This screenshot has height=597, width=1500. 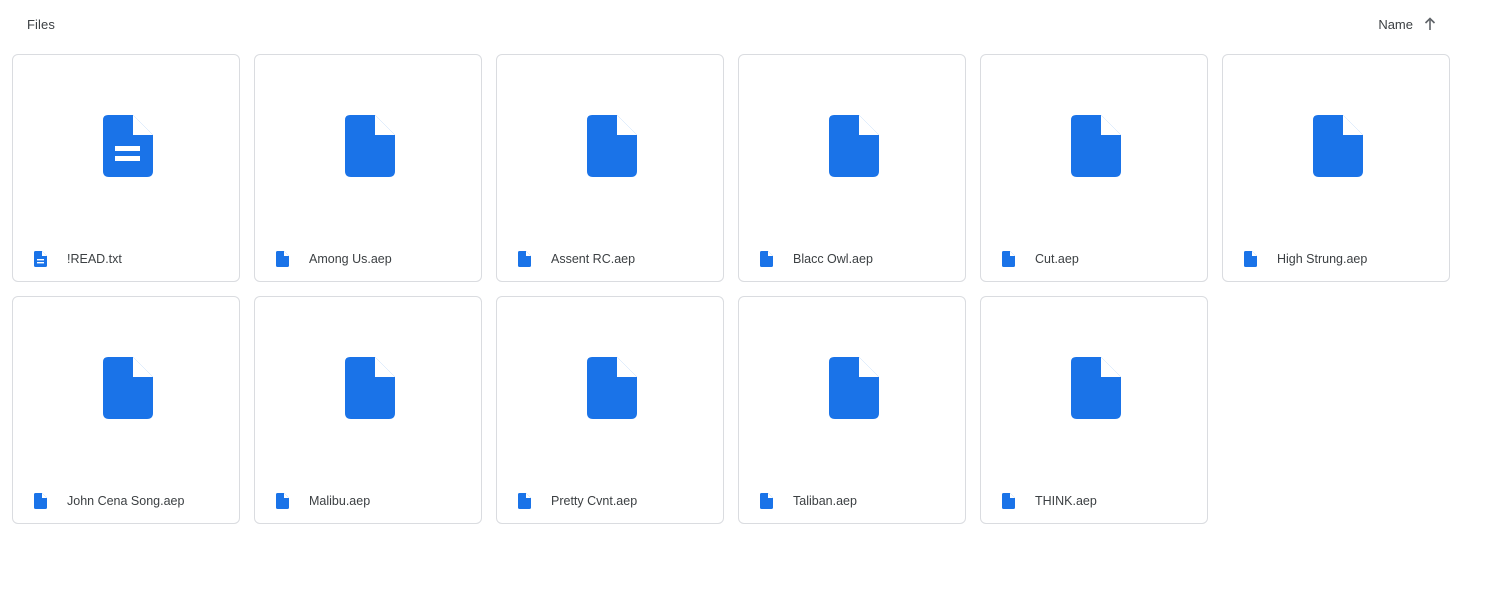 I want to click on file-name: Pretty Cvnt.aep, so click(x=594, y=501).